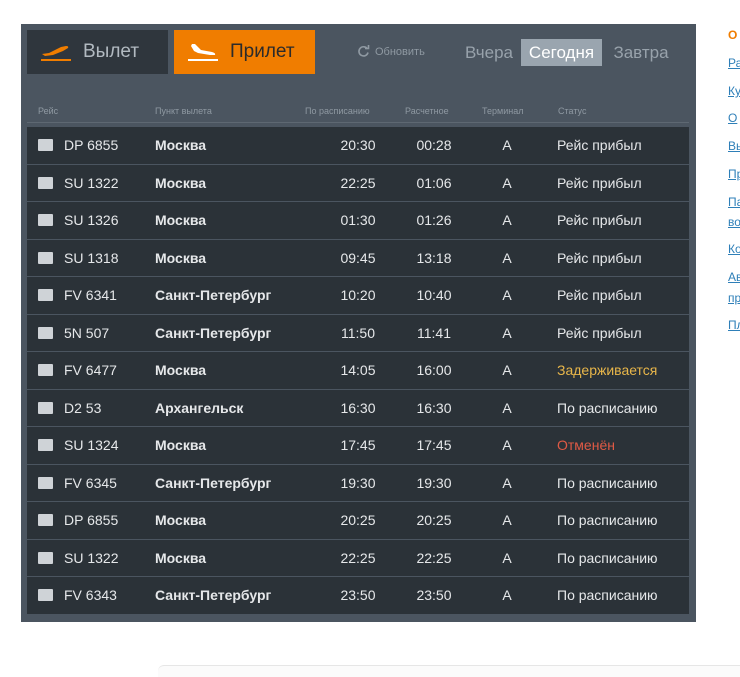 Image resolution: width=740 pixels, height=677 pixels. I want to click on tab-departures: Вылет, so click(97, 52).